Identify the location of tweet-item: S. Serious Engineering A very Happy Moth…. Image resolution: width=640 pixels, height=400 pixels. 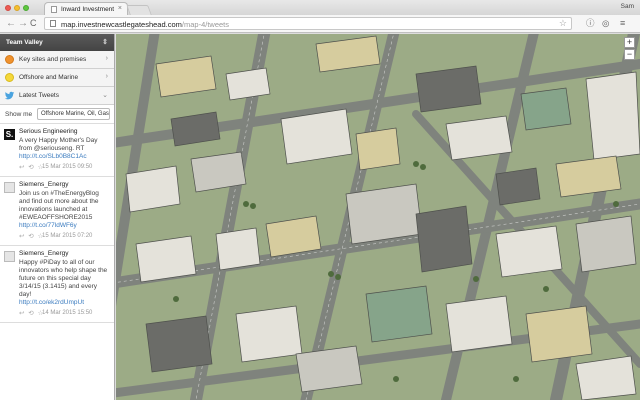
(57, 150).